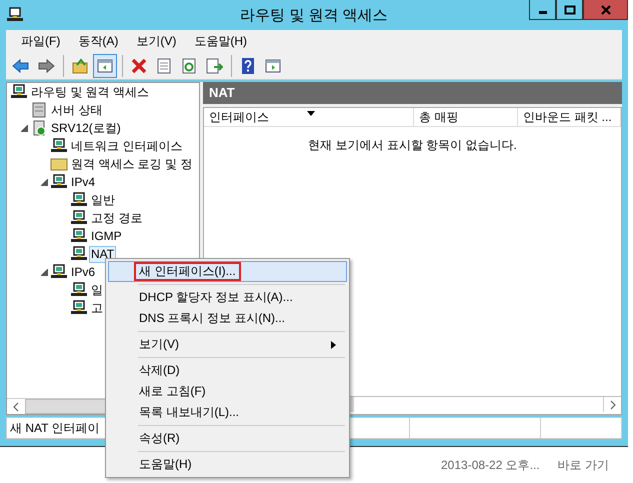 The image size is (633, 483). Describe the element at coordinates (466, 117) in the screenshot. I see `column-header: 총 매핑` at that location.